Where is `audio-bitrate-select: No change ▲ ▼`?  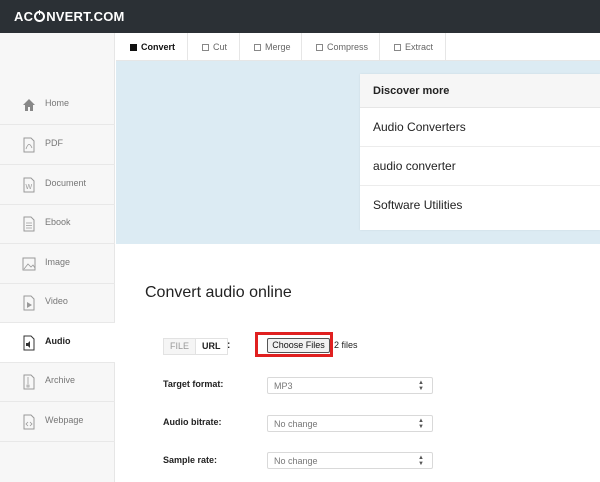
audio-bitrate-select: No change ▲ ▼ is located at coordinates (350, 423).